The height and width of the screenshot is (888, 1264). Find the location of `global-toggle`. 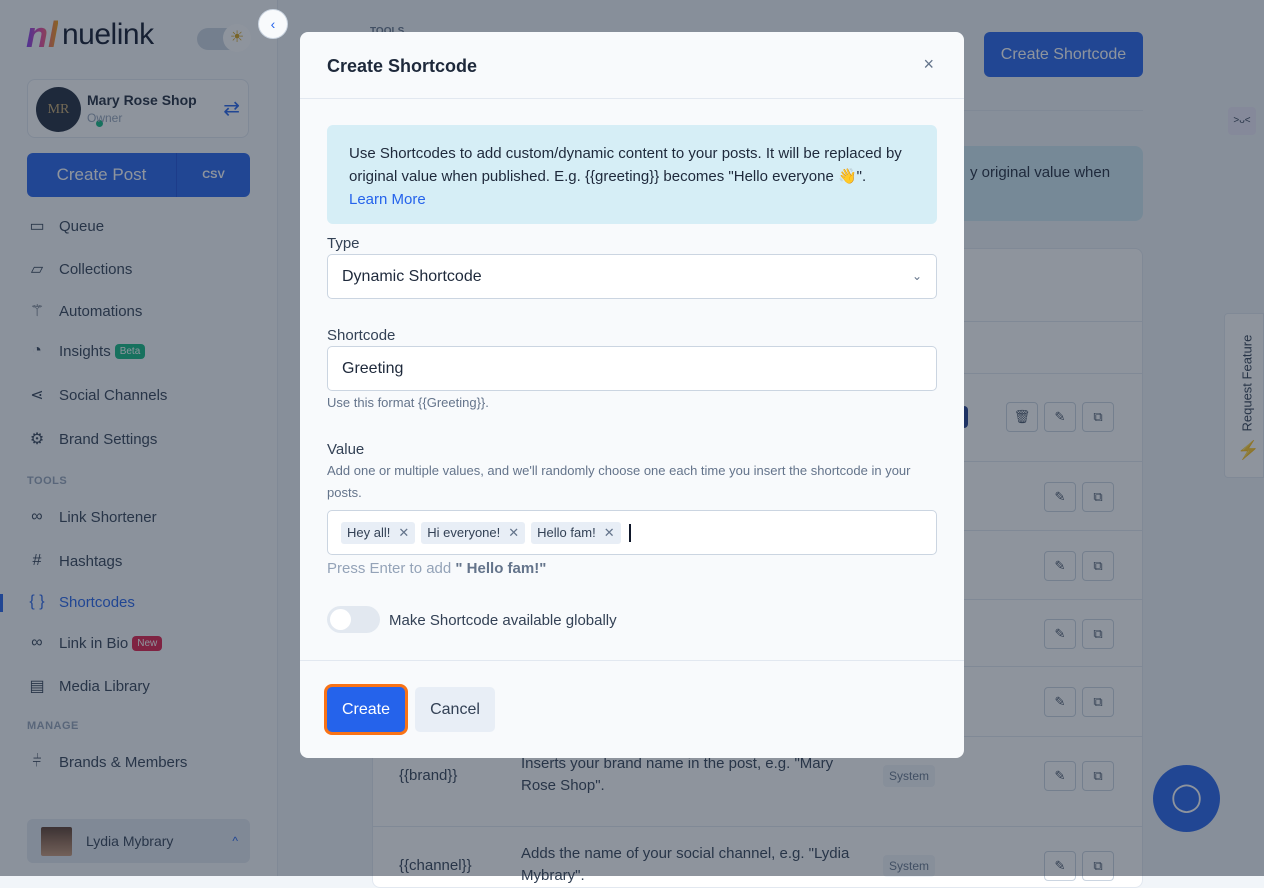

global-toggle is located at coordinates (353, 619).